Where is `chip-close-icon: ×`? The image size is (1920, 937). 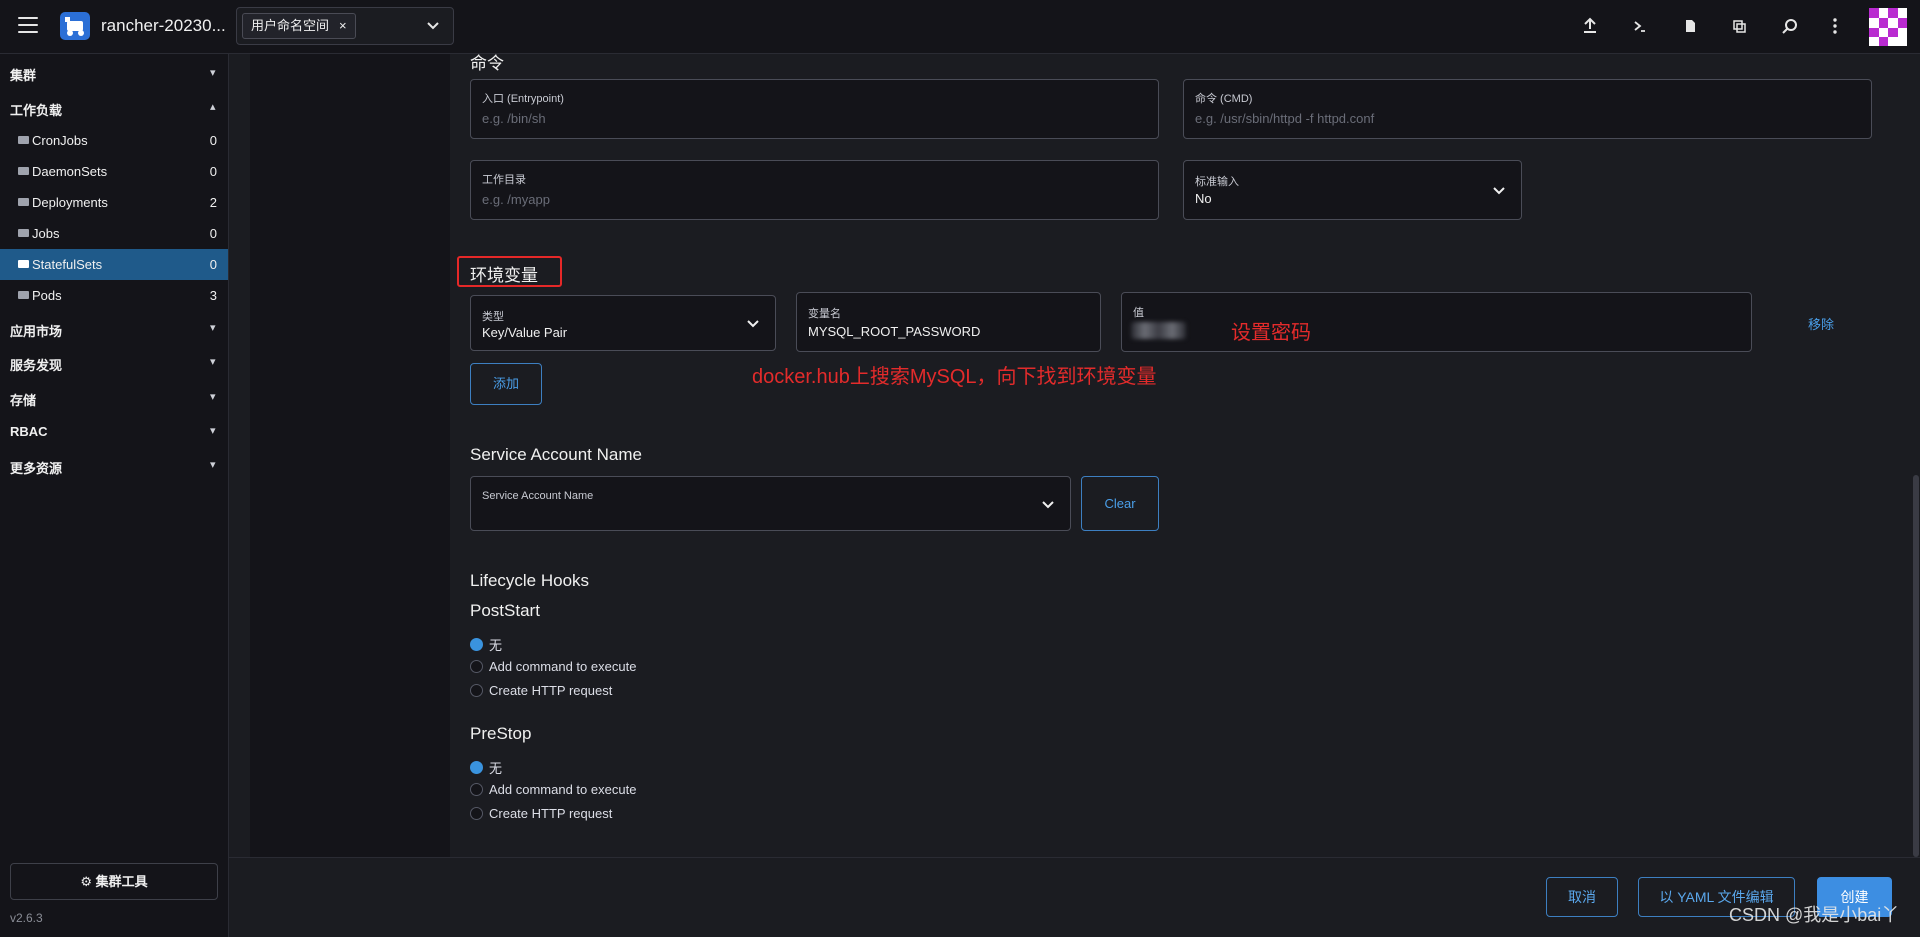 chip-close-icon: × is located at coordinates (343, 26).